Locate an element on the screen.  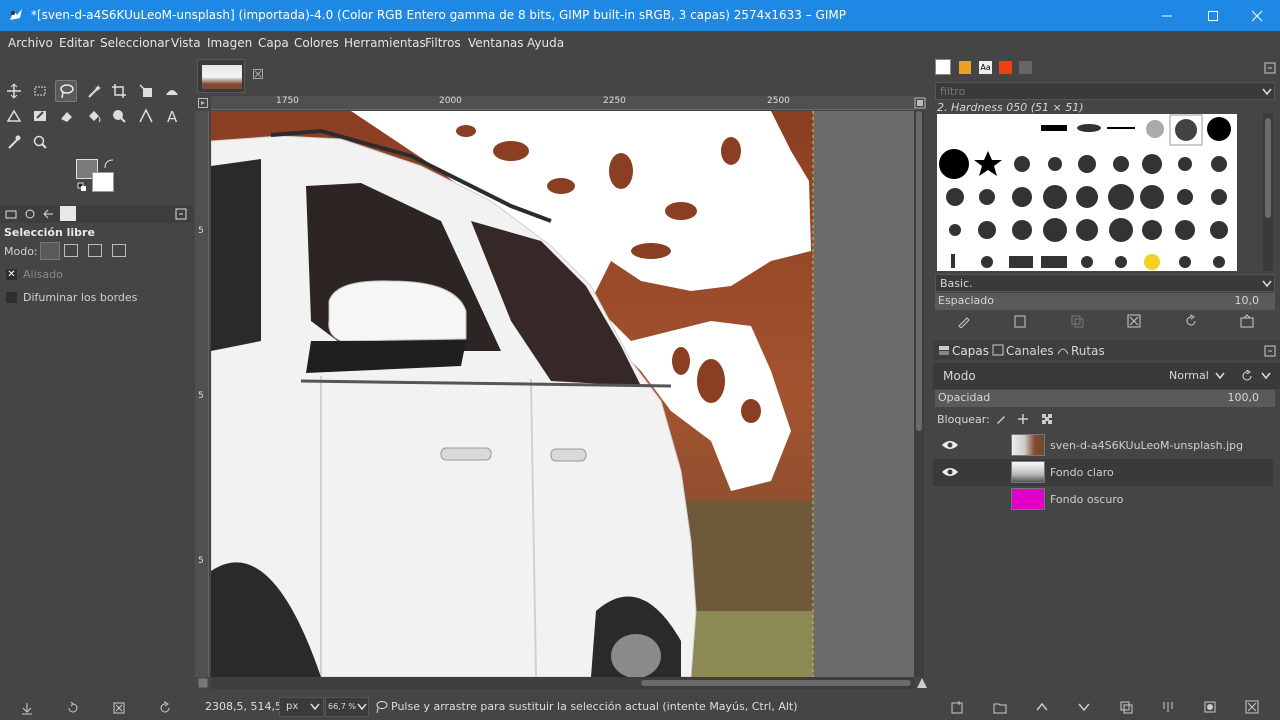
perspective-clone-tool-icon is located at coordinates (40, 116).